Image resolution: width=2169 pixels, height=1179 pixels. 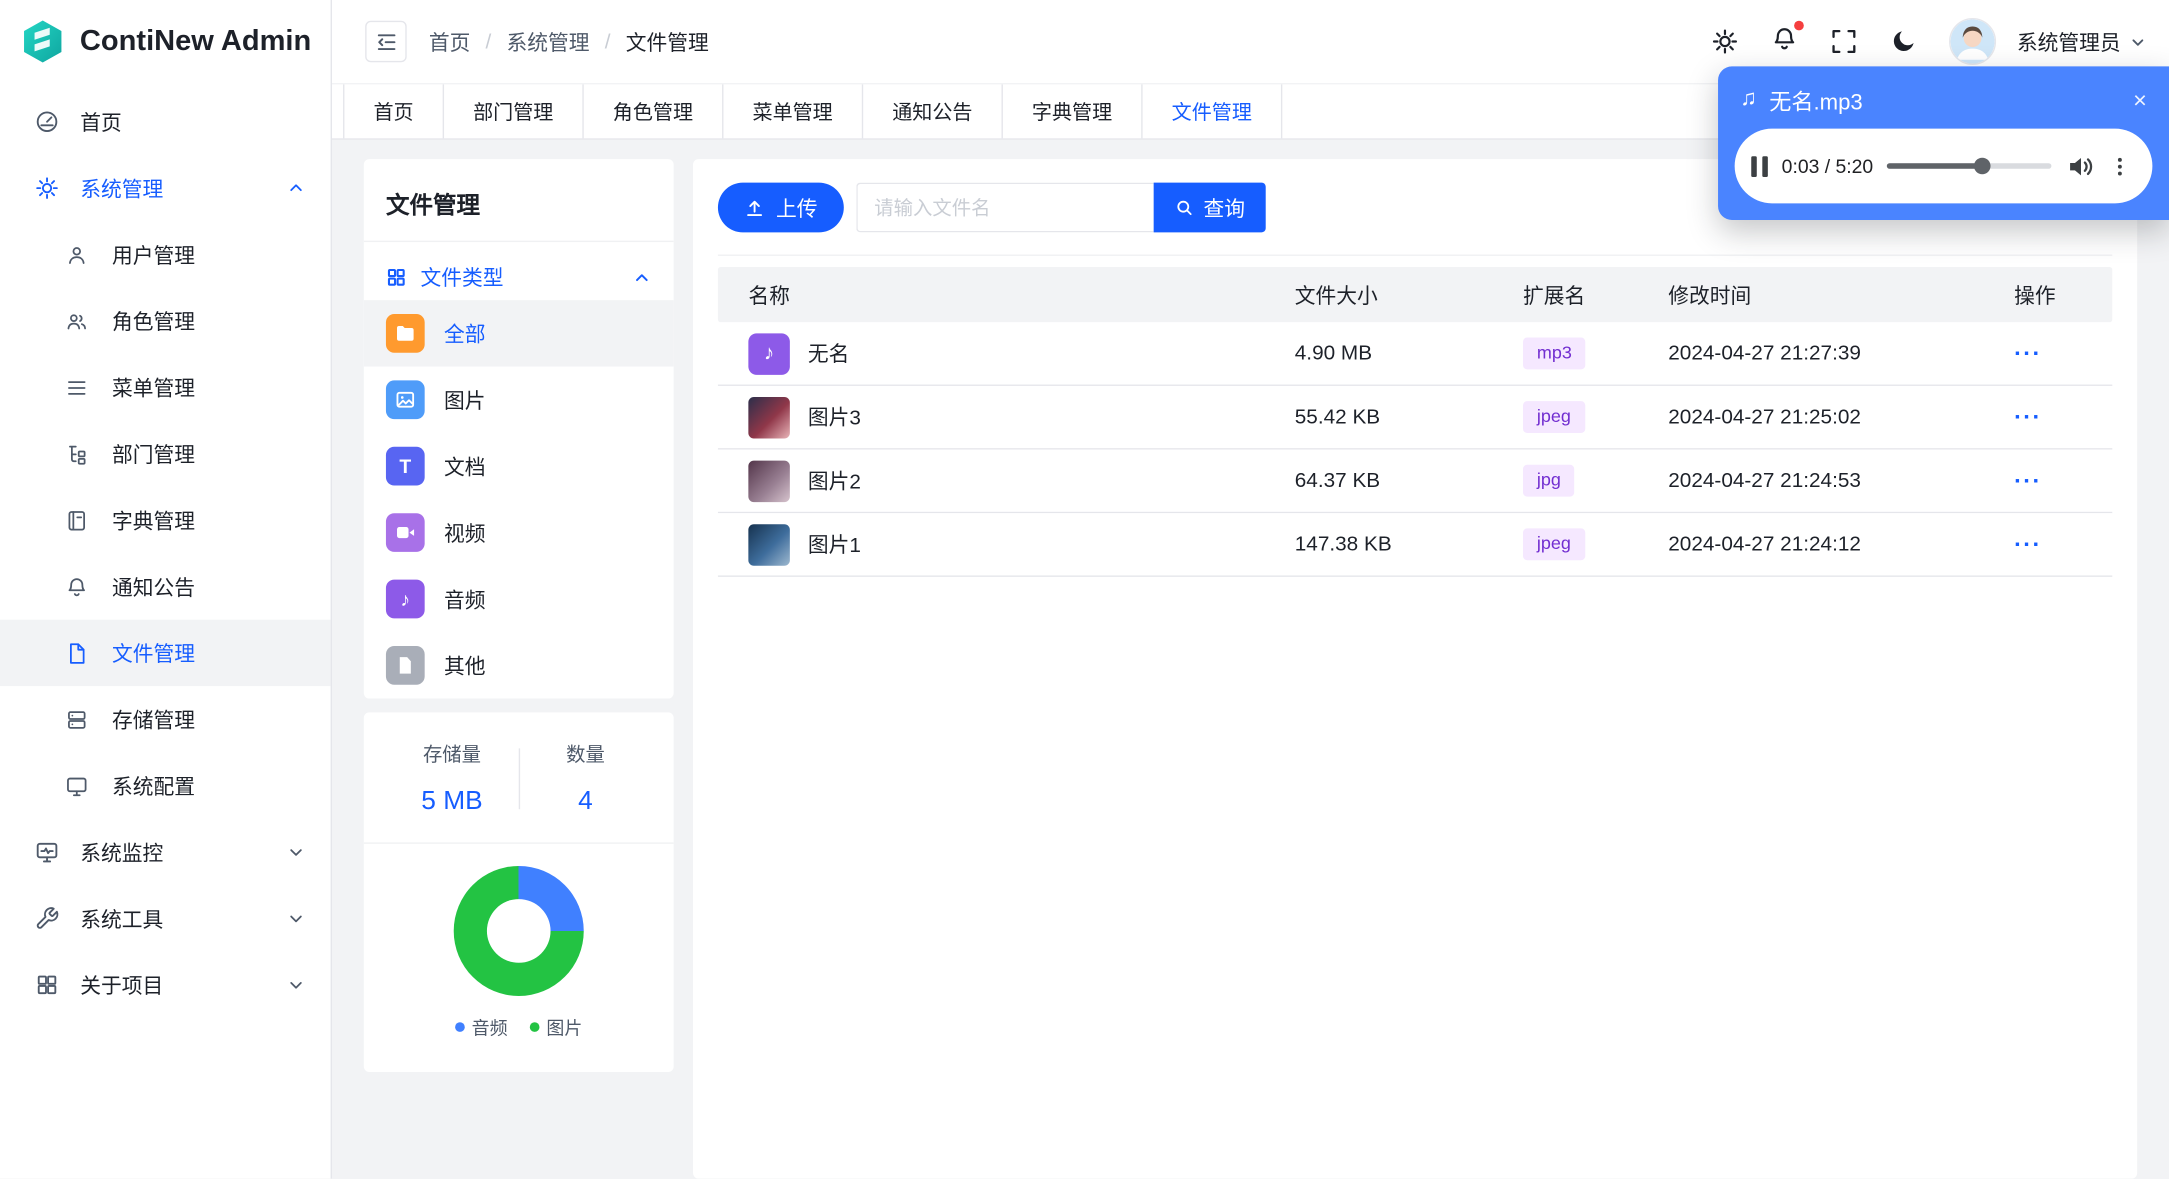 I want to click on file-type-chart: 音频 图片, so click(x=519, y=942).